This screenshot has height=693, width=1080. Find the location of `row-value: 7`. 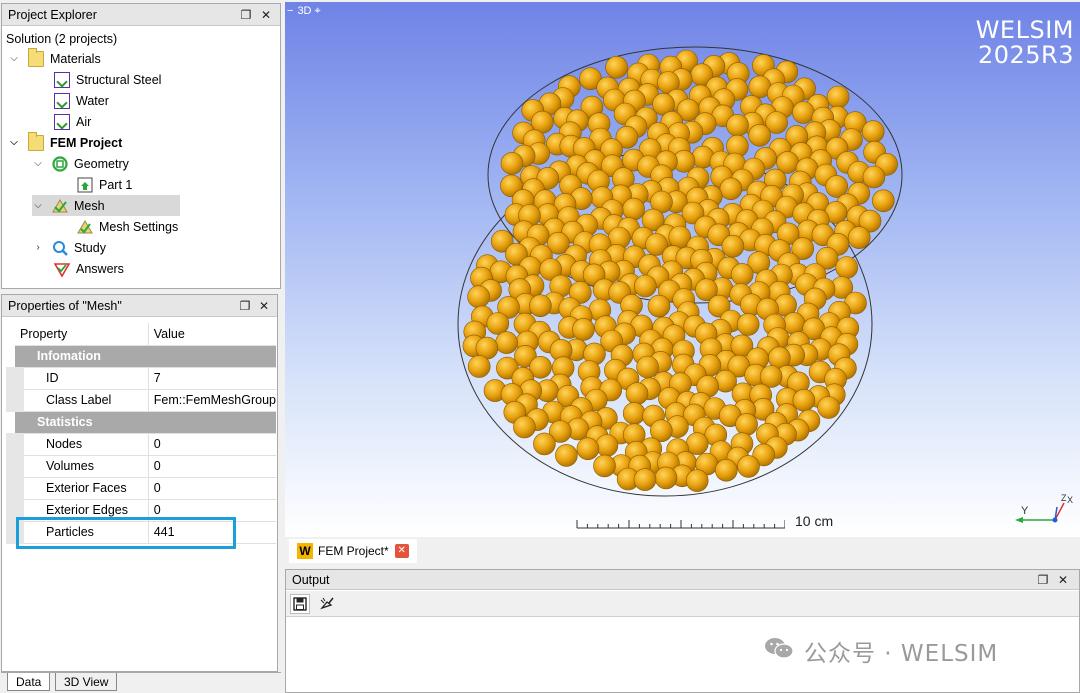

row-value: 7 is located at coordinates (212, 378).